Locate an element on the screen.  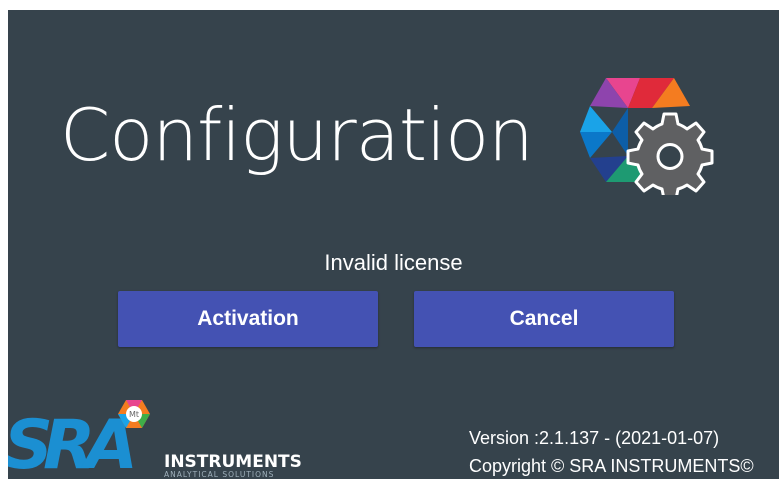
sra-instruments-logo: SRA Mt INSTRUMENTS ANALYTICAL SOLUTIONS is located at coordinates (155, 439).